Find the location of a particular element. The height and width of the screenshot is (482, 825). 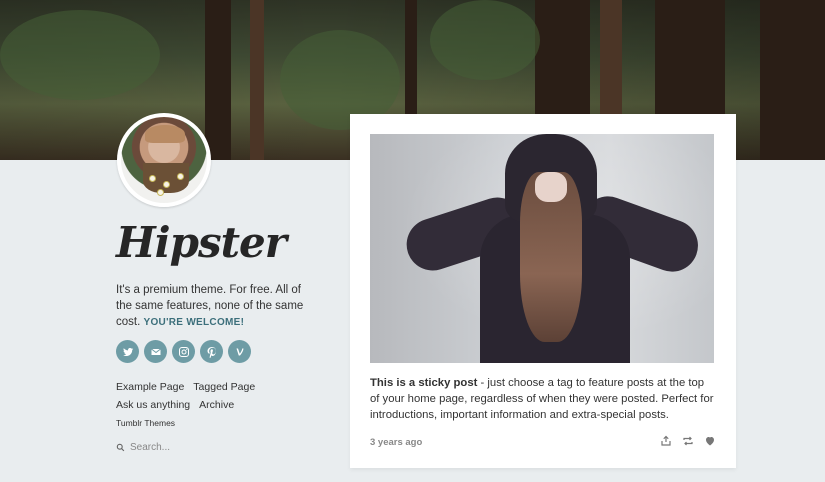

blog-title: Hipster is located at coordinates (201, 242).